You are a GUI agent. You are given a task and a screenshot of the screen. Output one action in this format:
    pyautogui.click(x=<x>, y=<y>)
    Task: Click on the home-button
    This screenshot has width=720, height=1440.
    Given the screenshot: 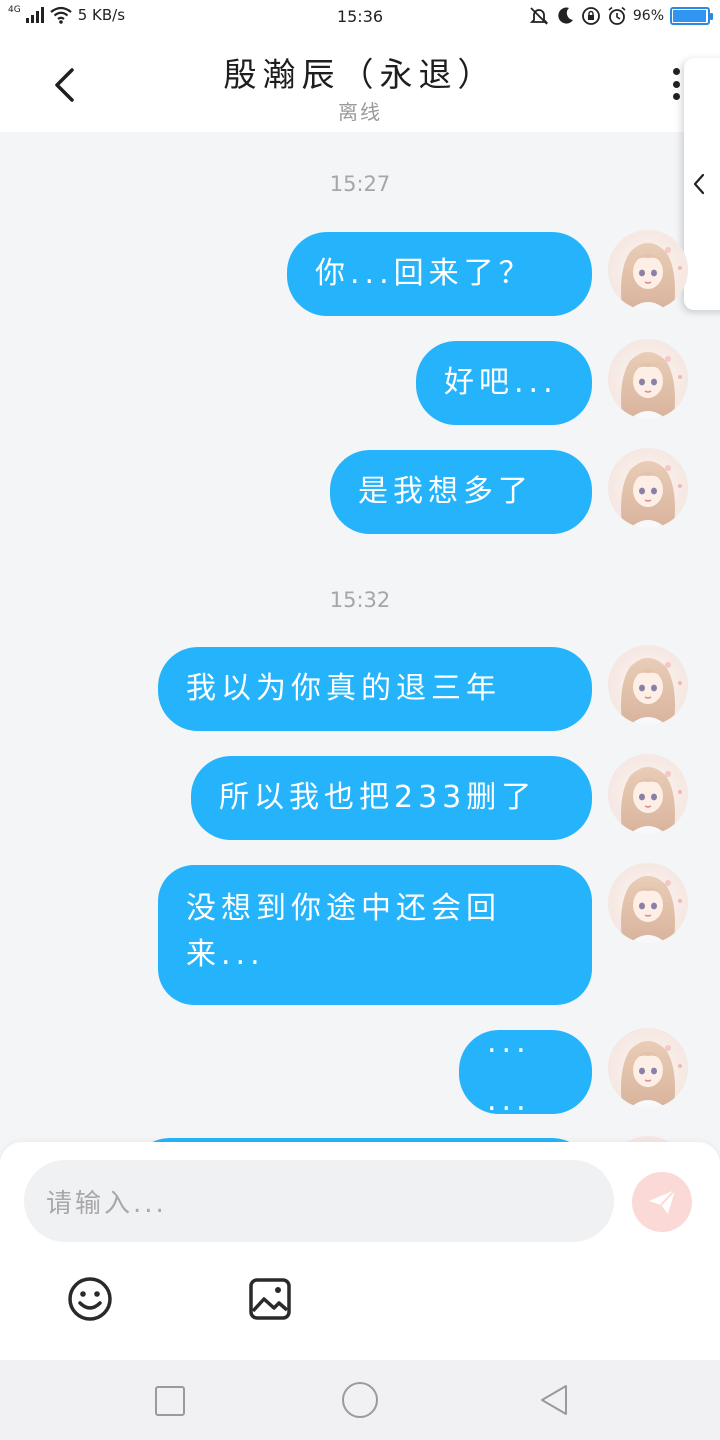 What is the action you would take?
    pyautogui.click(x=360, y=1400)
    